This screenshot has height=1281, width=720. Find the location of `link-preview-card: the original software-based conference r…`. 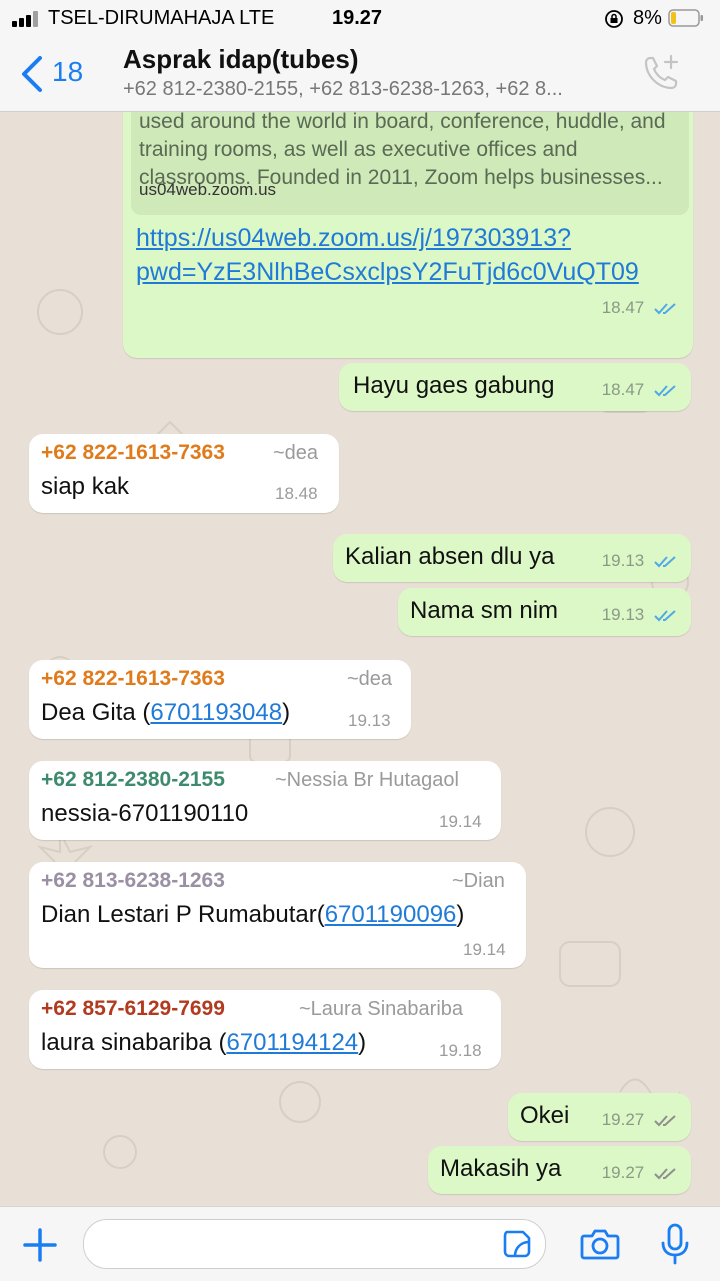

link-preview-card: the original software-based conference r… is located at coordinates (410, 163).